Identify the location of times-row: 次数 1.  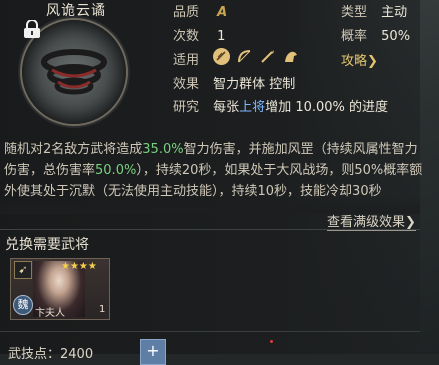
(199, 34).